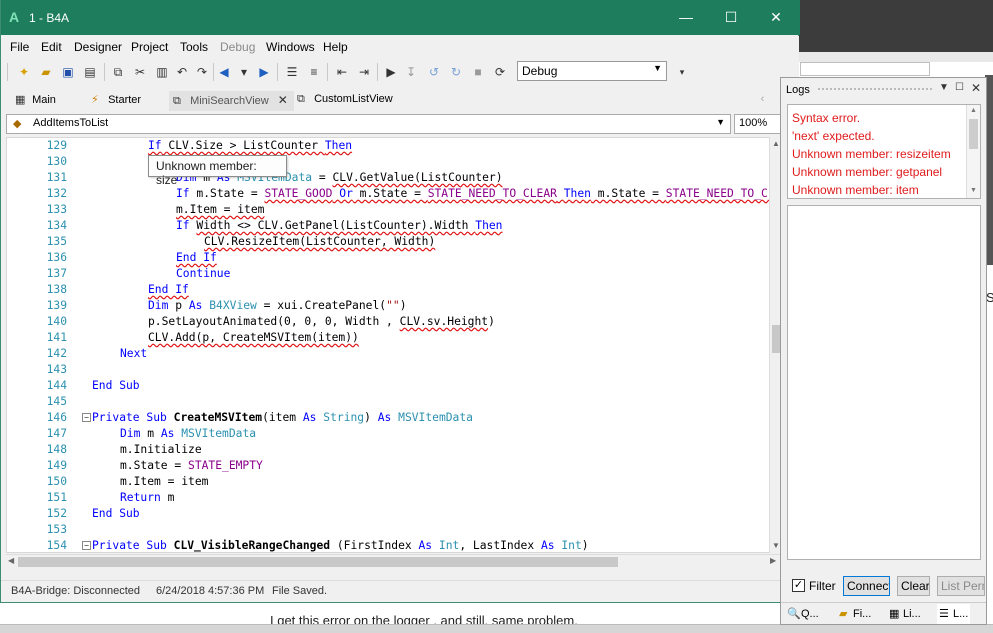  What do you see at coordinates (98, 47) in the screenshot?
I see `menu-designer: Designer` at bounding box center [98, 47].